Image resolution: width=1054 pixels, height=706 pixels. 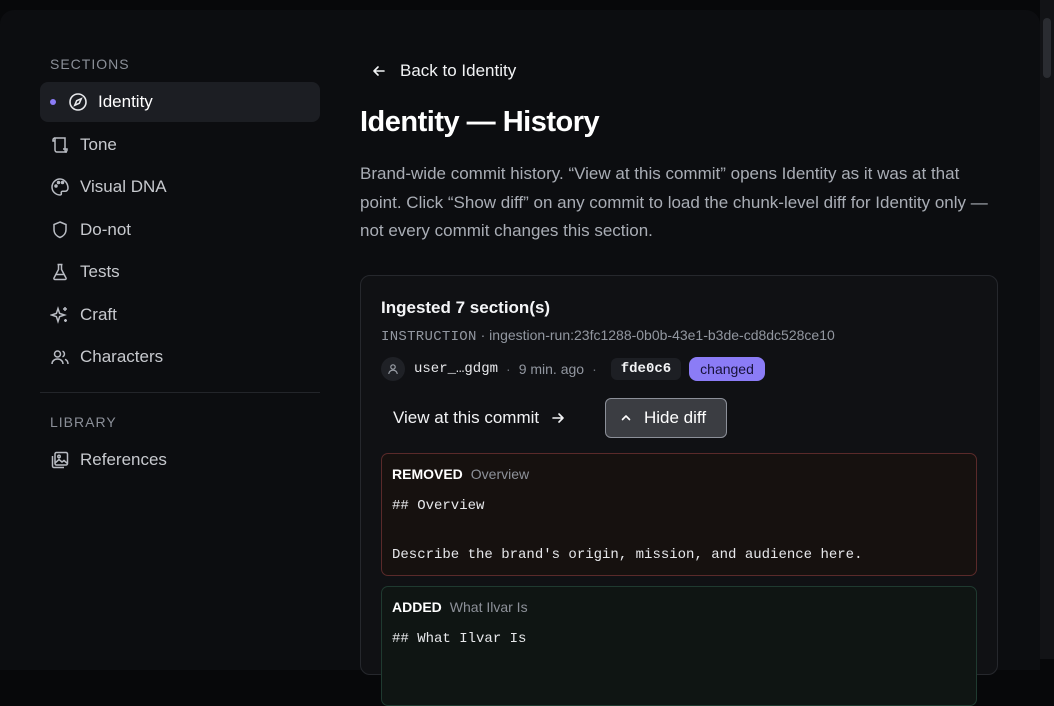 I want to click on commit-time: 9 min. ago, so click(x=551, y=369).